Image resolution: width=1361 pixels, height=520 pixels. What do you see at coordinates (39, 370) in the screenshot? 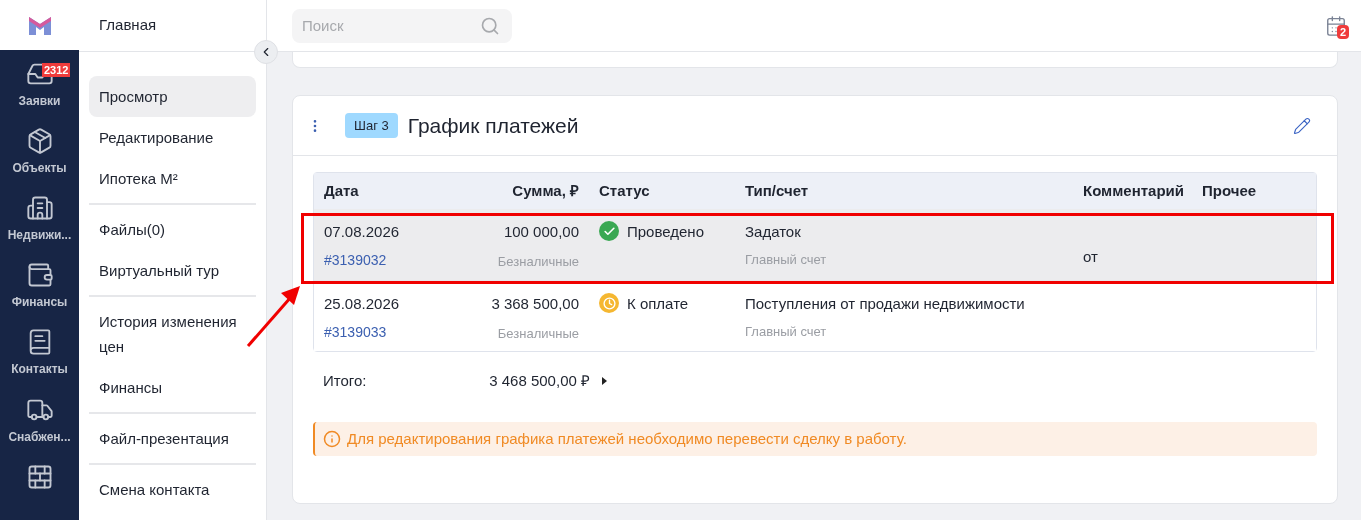
I see `nav-label: Контакты` at bounding box center [39, 370].